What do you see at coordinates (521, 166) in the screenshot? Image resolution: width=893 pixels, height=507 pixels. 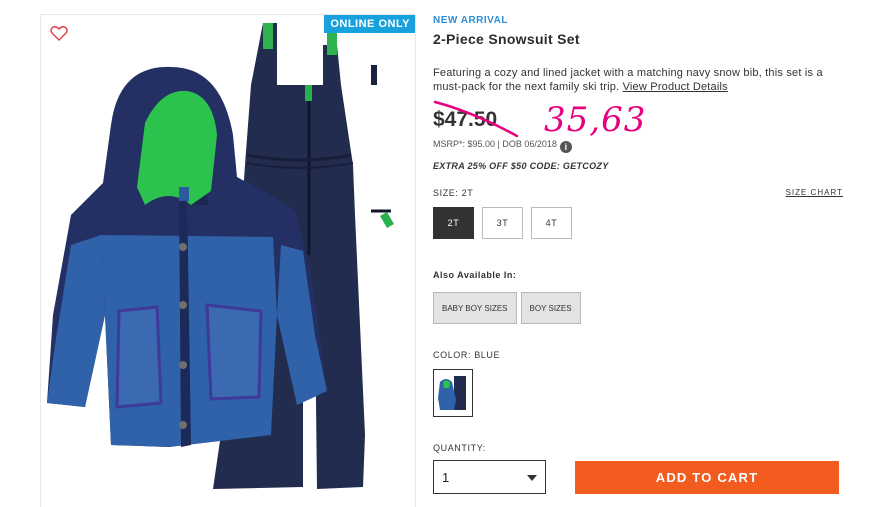 I see `promo-text: EXTRA 25% OFF $50 CODE: GETCOZY` at bounding box center [521, 166].